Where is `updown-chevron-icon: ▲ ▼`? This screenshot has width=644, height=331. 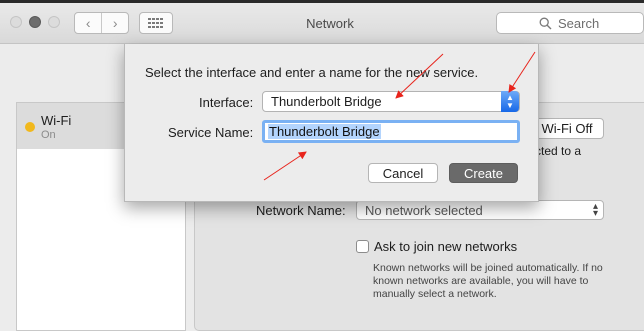 updown-chevron-icon: ▲ ▼ is located at coordinates (510, 101).